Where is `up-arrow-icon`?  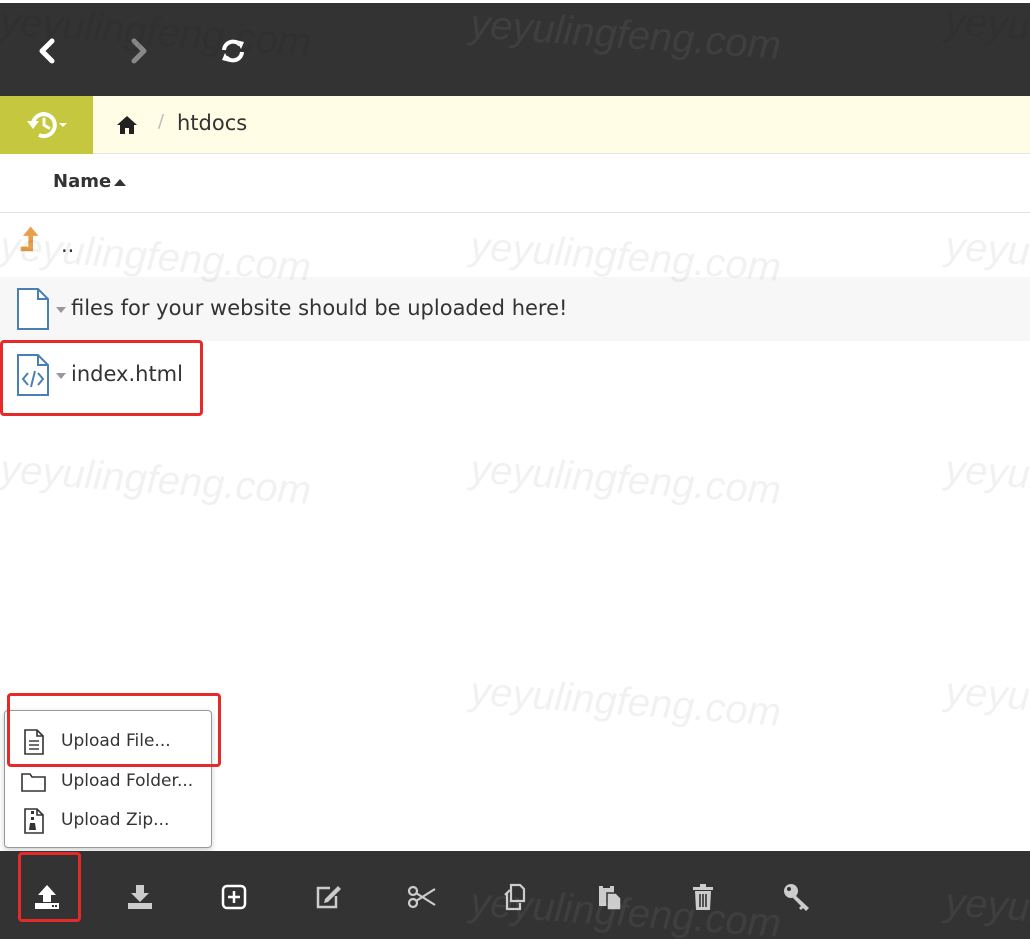 up-arrow-icon is located at coordinates (29, 239).